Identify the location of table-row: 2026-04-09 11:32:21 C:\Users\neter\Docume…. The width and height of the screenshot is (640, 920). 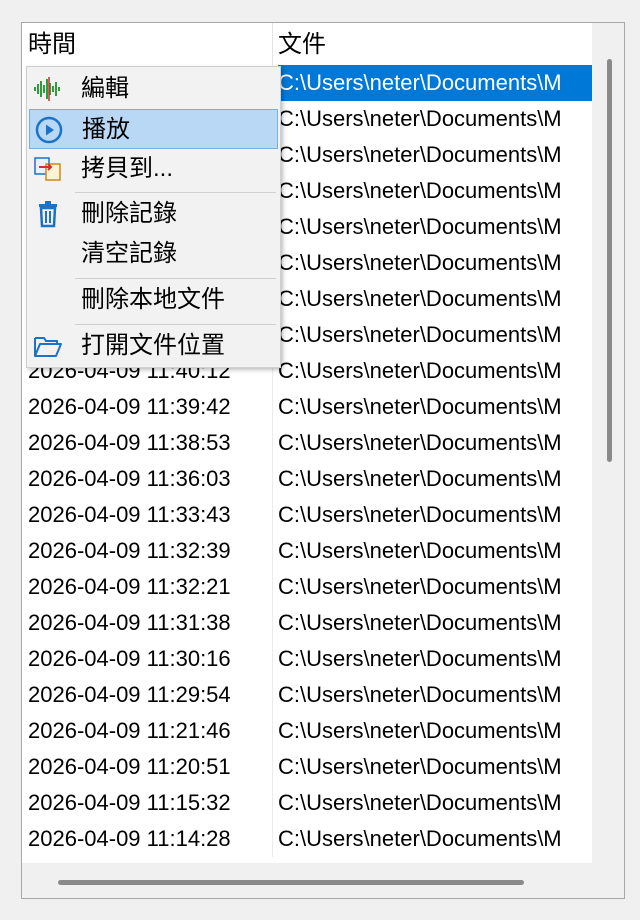
(307, 587).